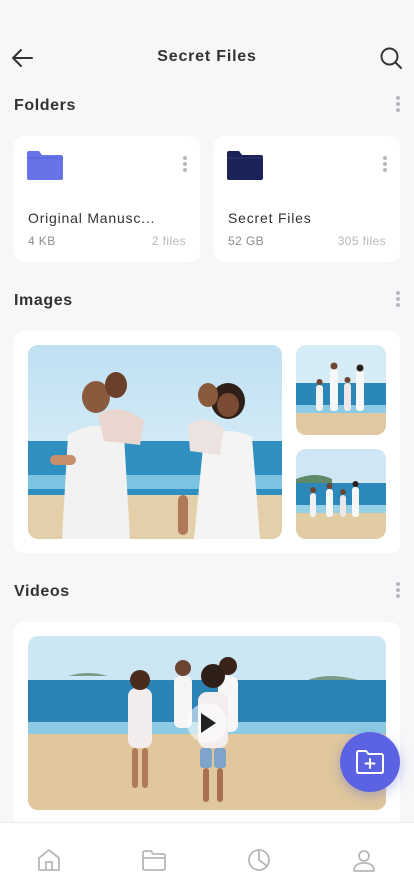  I want to click on search-icon, so click(391, 58).